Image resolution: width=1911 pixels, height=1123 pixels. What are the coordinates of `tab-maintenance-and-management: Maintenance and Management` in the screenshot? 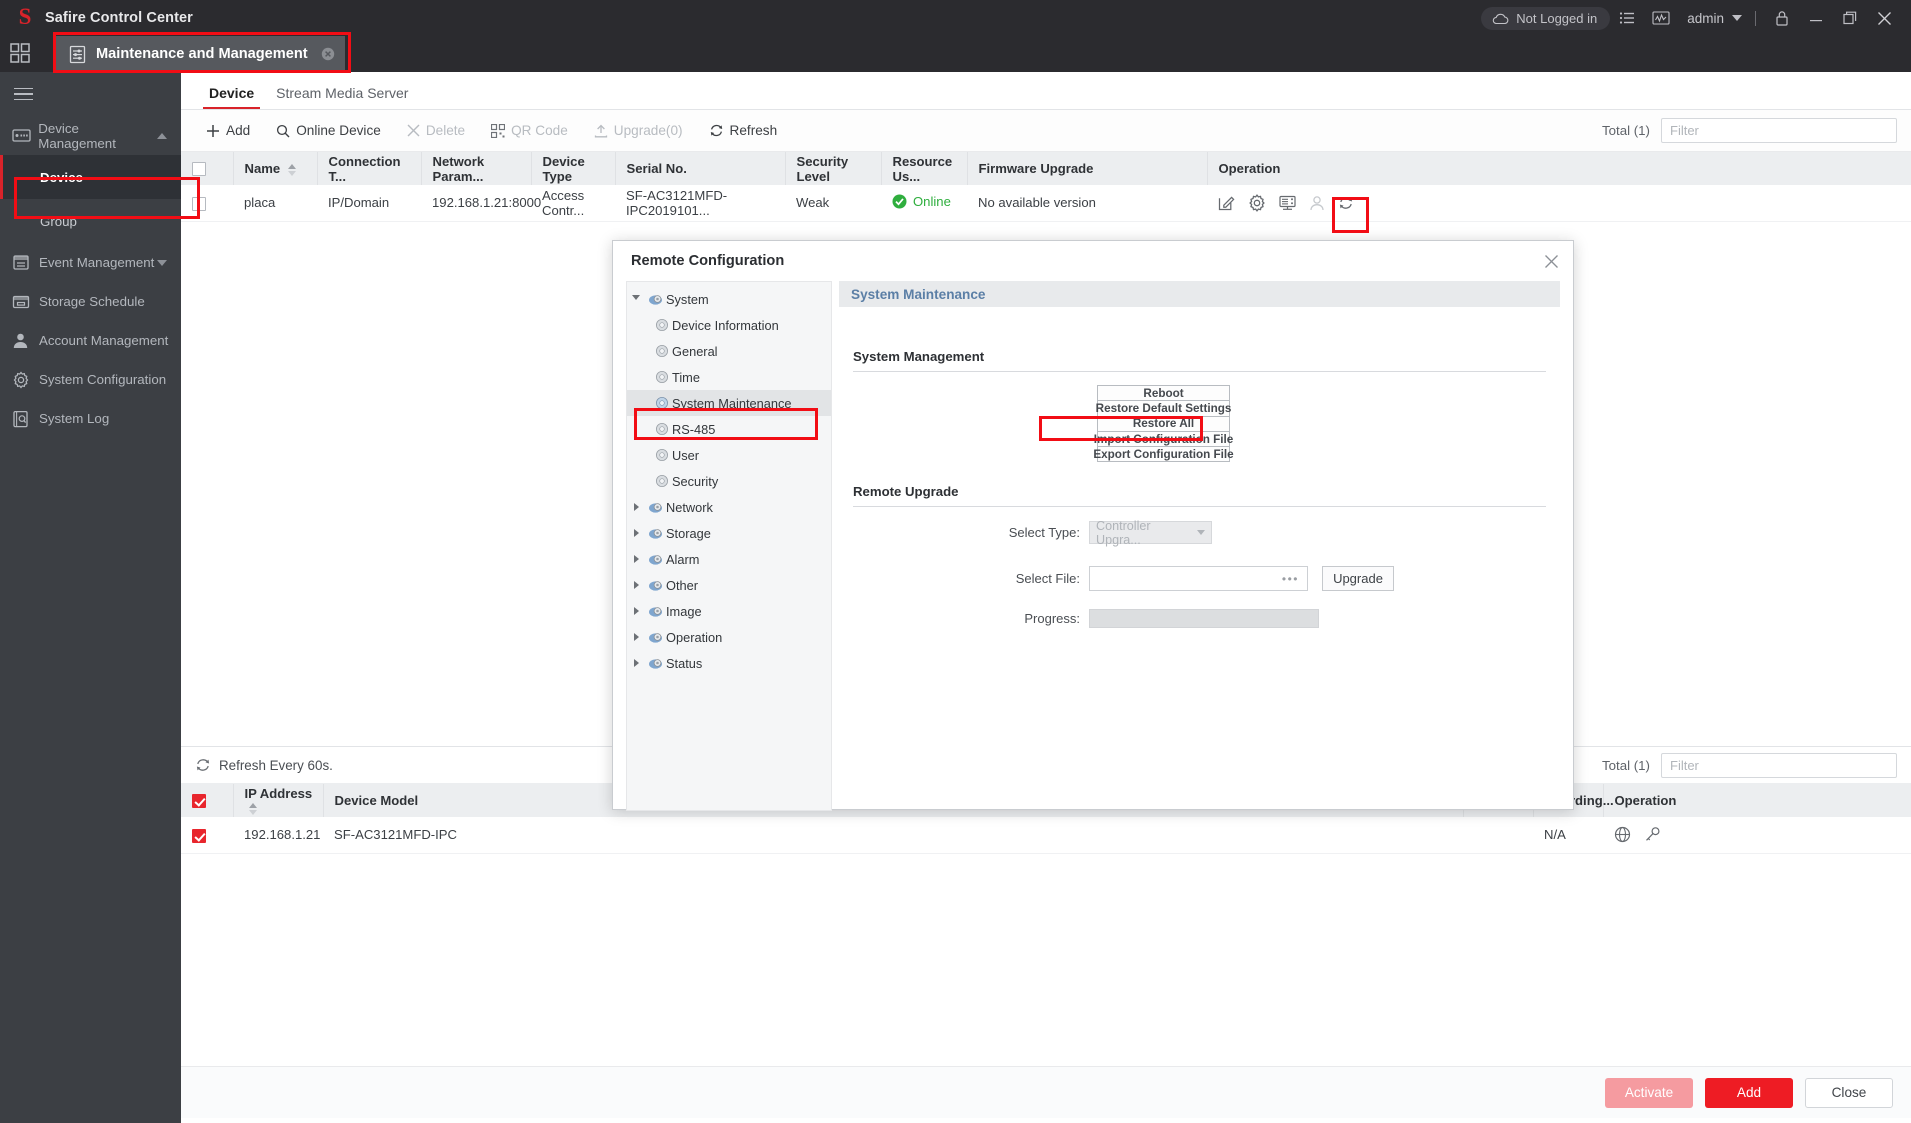 It's located at (200, 54).